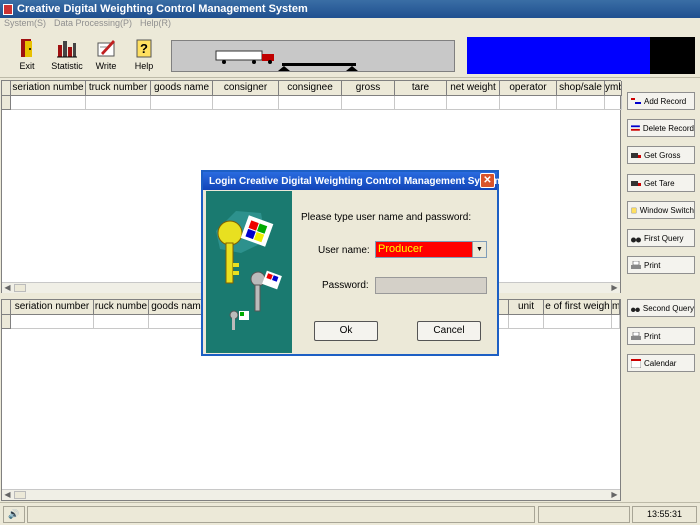  I want to click on weighbridge-panel, so click(313, 56).